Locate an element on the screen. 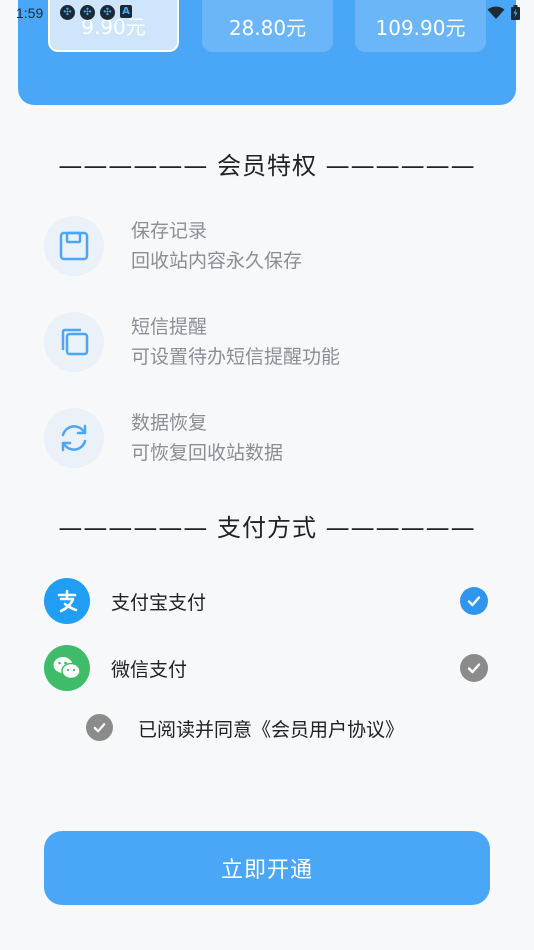  privilege-title: 数据恢复 is located at coordinates (169, 423).